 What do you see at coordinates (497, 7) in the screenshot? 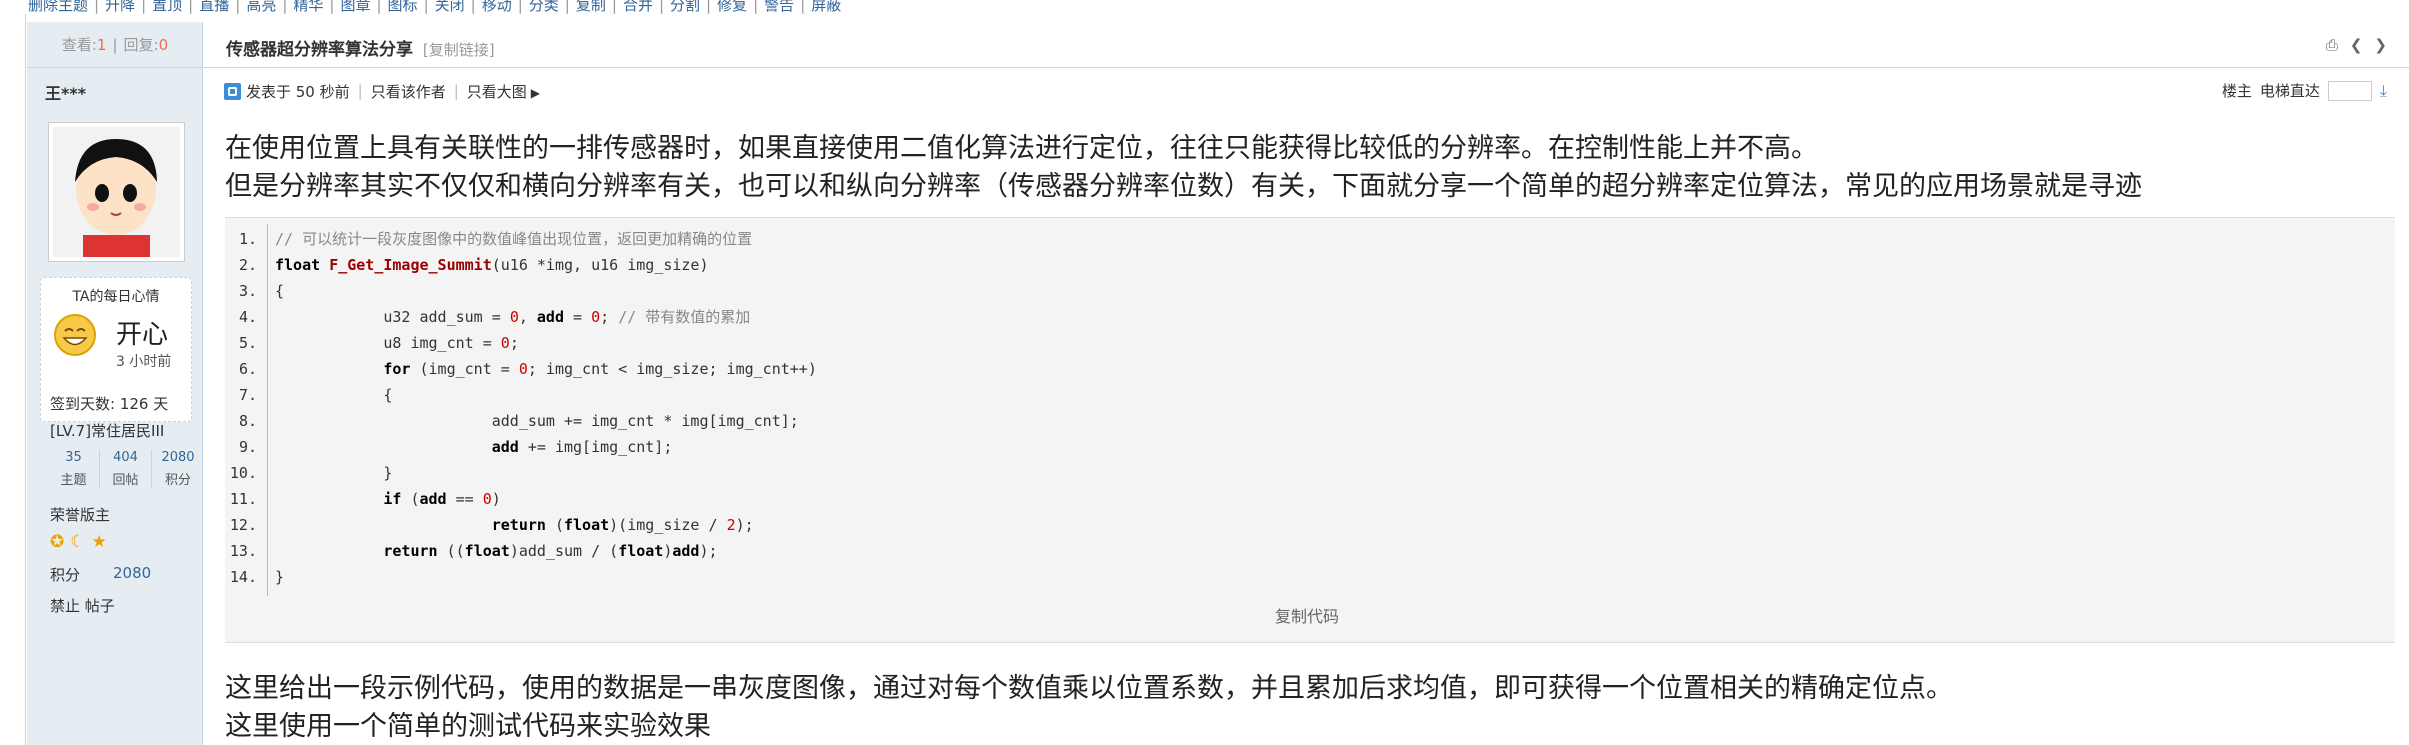
I see `moderation-action: 移动` at bounding box center [497, 7].